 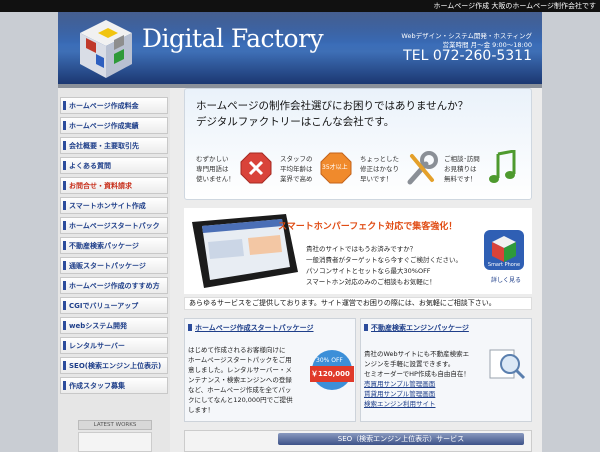 What do you see at coordinates (368, 227) in the screenshot?
I see `promo-title: スマートホンパーフェクト対応で集客強化！` at bounding box center [368, 227].